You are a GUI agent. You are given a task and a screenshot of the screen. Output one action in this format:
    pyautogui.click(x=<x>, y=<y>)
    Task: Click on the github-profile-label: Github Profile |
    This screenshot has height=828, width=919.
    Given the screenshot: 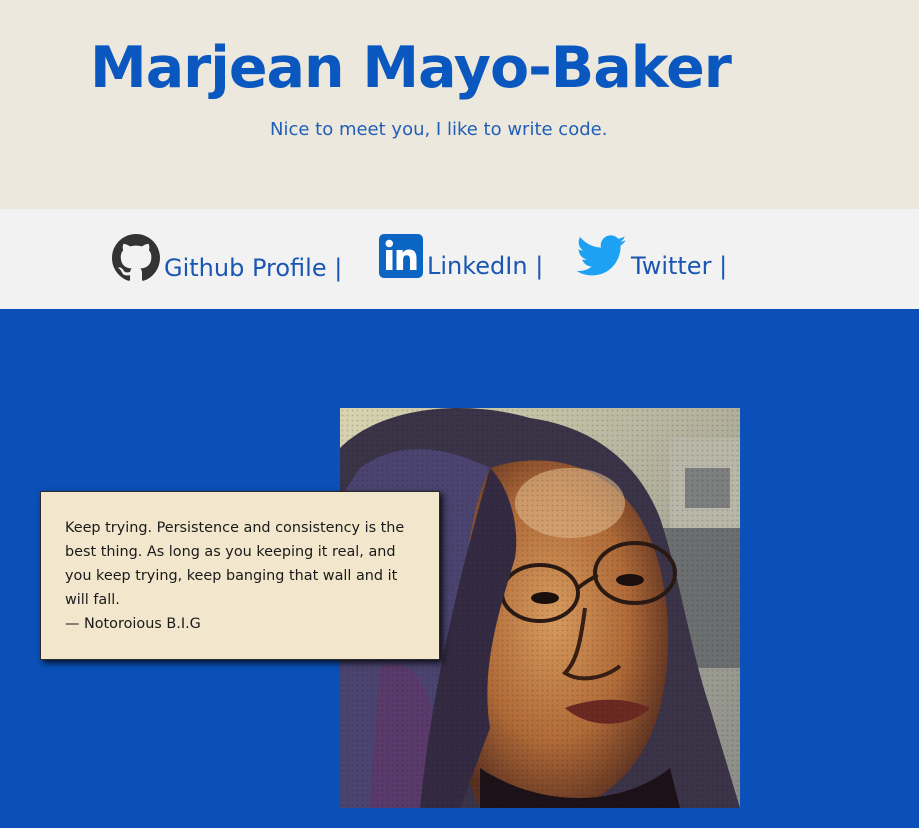 What is the action you would take?
    pyautogui.click(x=253, y=268)
    